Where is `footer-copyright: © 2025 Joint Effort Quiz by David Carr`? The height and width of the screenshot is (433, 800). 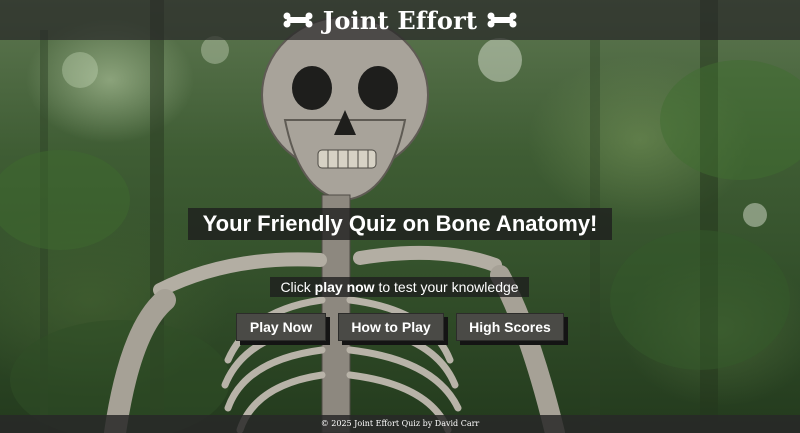
footer-copyright: © 2025 Joint Effort Quiz by David Carr is located at coordinates (400, 423).